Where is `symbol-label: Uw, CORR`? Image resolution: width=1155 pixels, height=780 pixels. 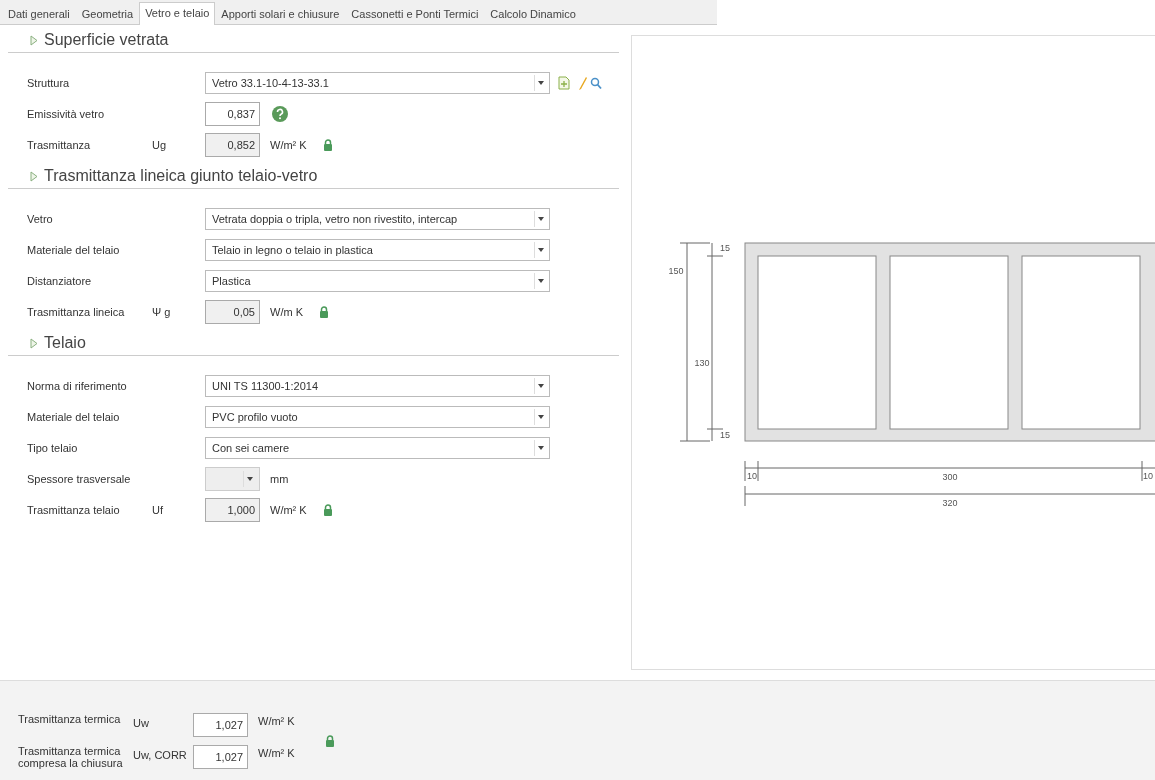
symbol-label: Uw, CORR is located at coordinates (160, 754).